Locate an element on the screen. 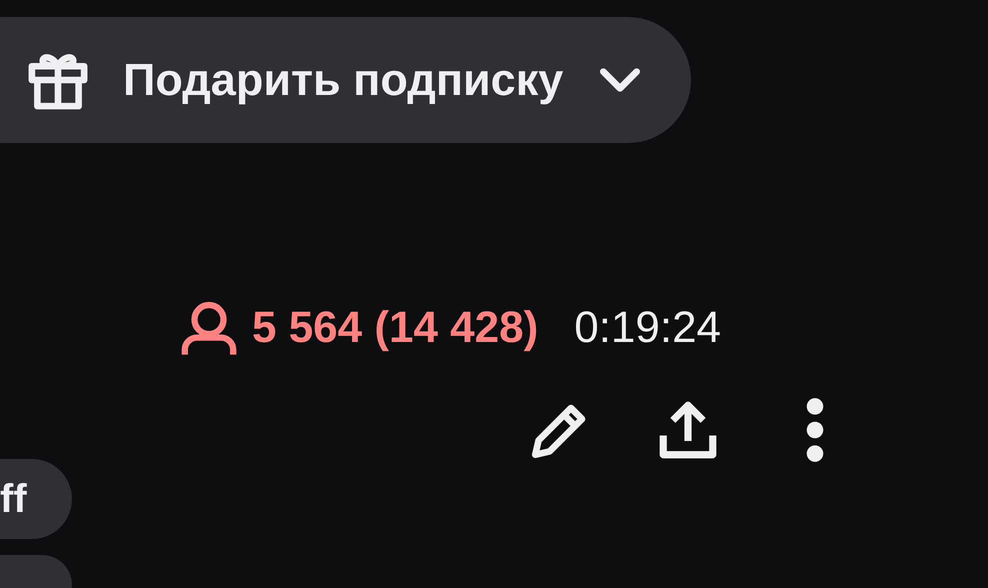  stream-uptime: 0:19:24 is located at coordinates (648, 328).